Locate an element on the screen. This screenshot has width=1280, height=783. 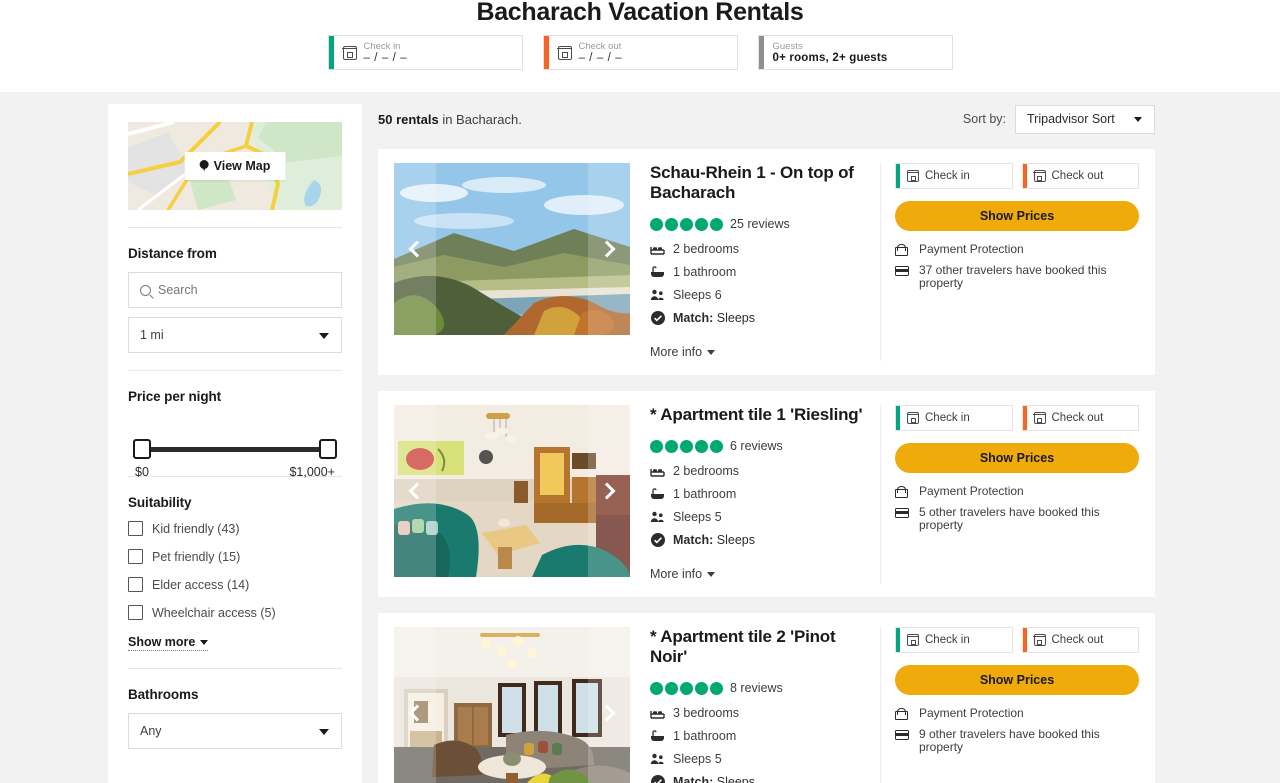
sort-by-label: Sort by: is located at coordinates (984, 119).